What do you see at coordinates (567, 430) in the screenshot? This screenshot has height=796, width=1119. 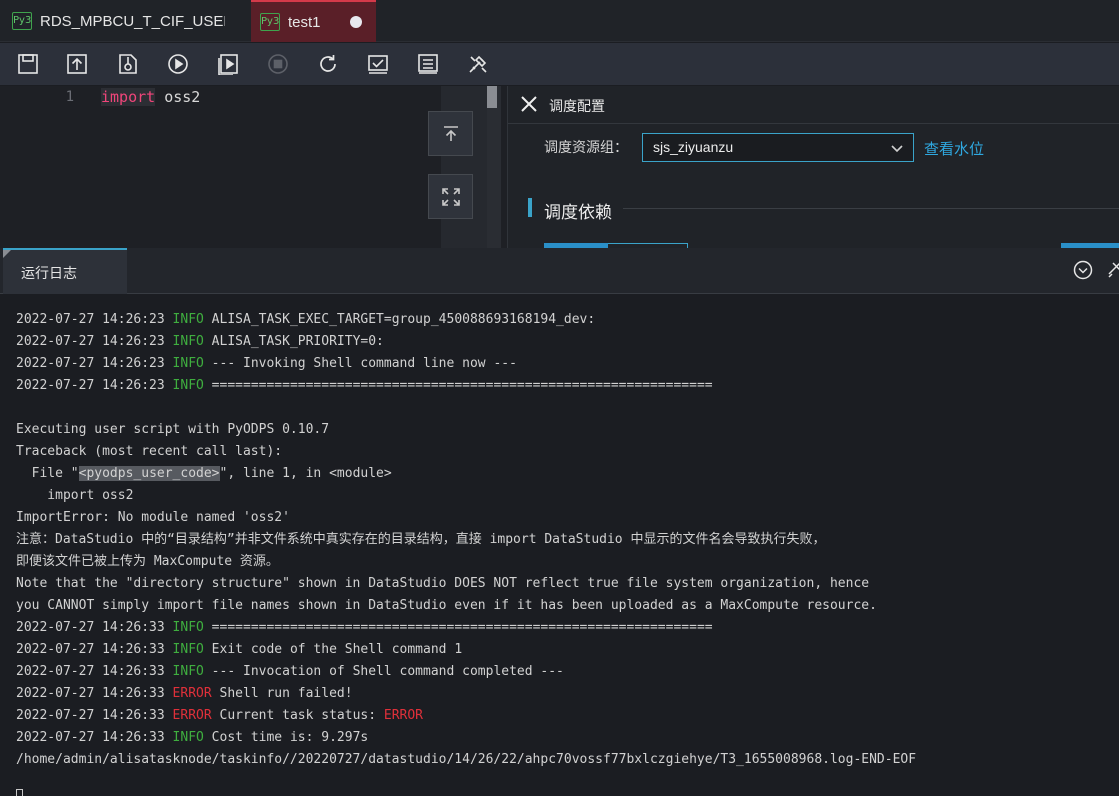 I see `log-line: Executing user script with PyODPS 0.10.7` at bounding box center [567, 430].